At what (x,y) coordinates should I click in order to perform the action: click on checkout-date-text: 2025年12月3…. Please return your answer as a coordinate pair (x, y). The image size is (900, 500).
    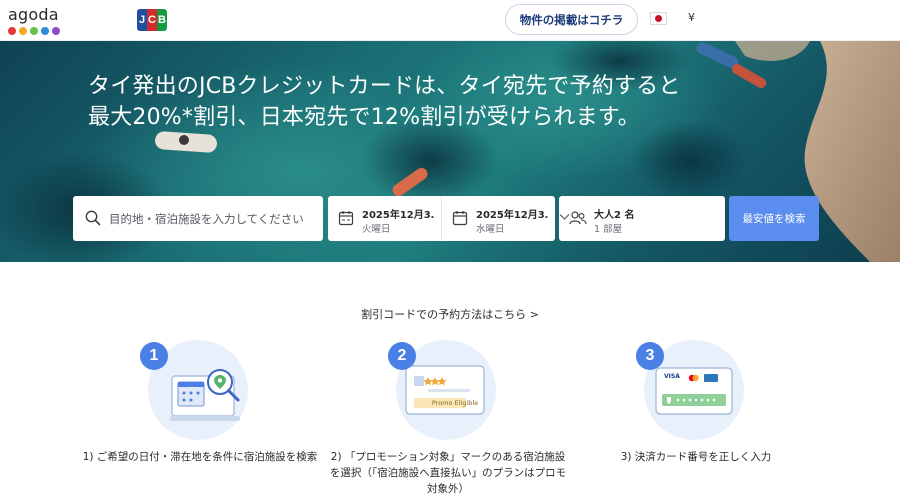
    Looking at the image, I should click on (512, 215).